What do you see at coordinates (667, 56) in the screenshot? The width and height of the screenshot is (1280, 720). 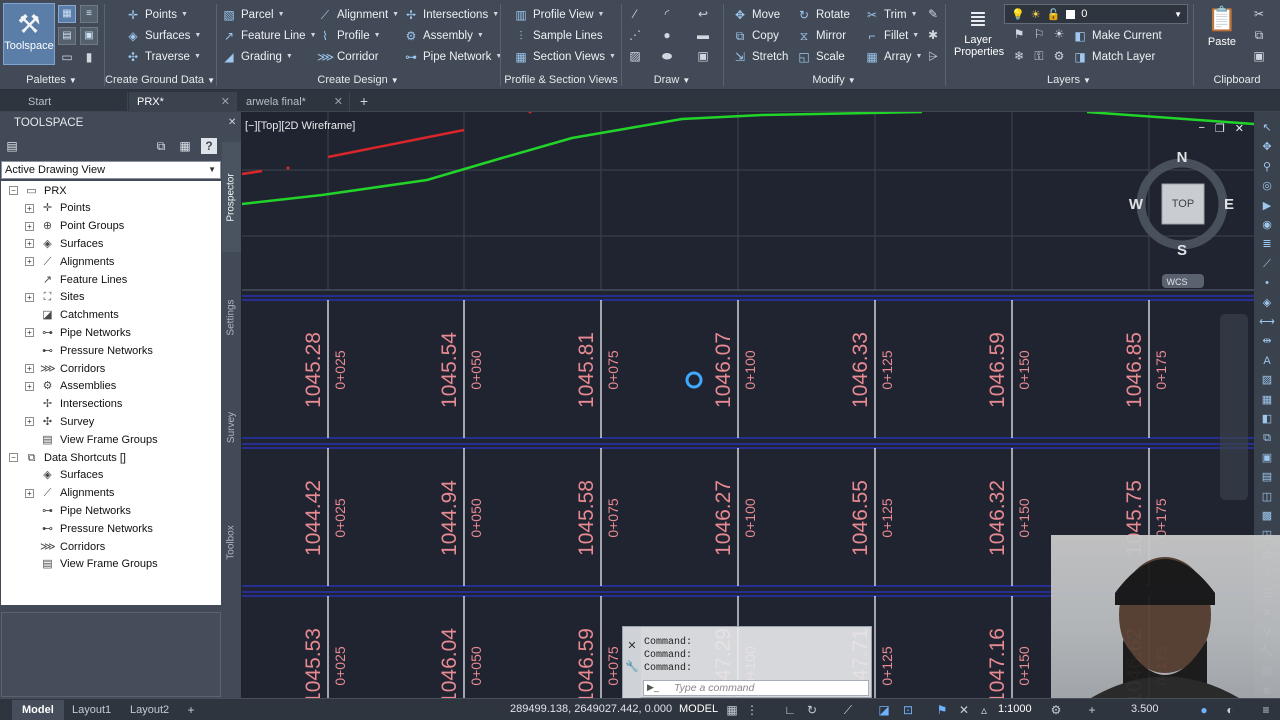 I see `ellipse-icon: ⬬` at bounding box center [667, 56].